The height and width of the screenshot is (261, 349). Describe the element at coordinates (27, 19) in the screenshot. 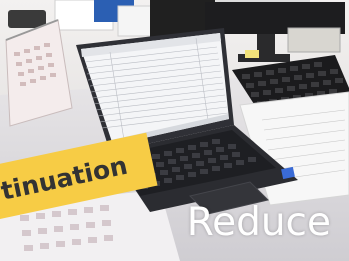

I see `background-dark-object` at that location.